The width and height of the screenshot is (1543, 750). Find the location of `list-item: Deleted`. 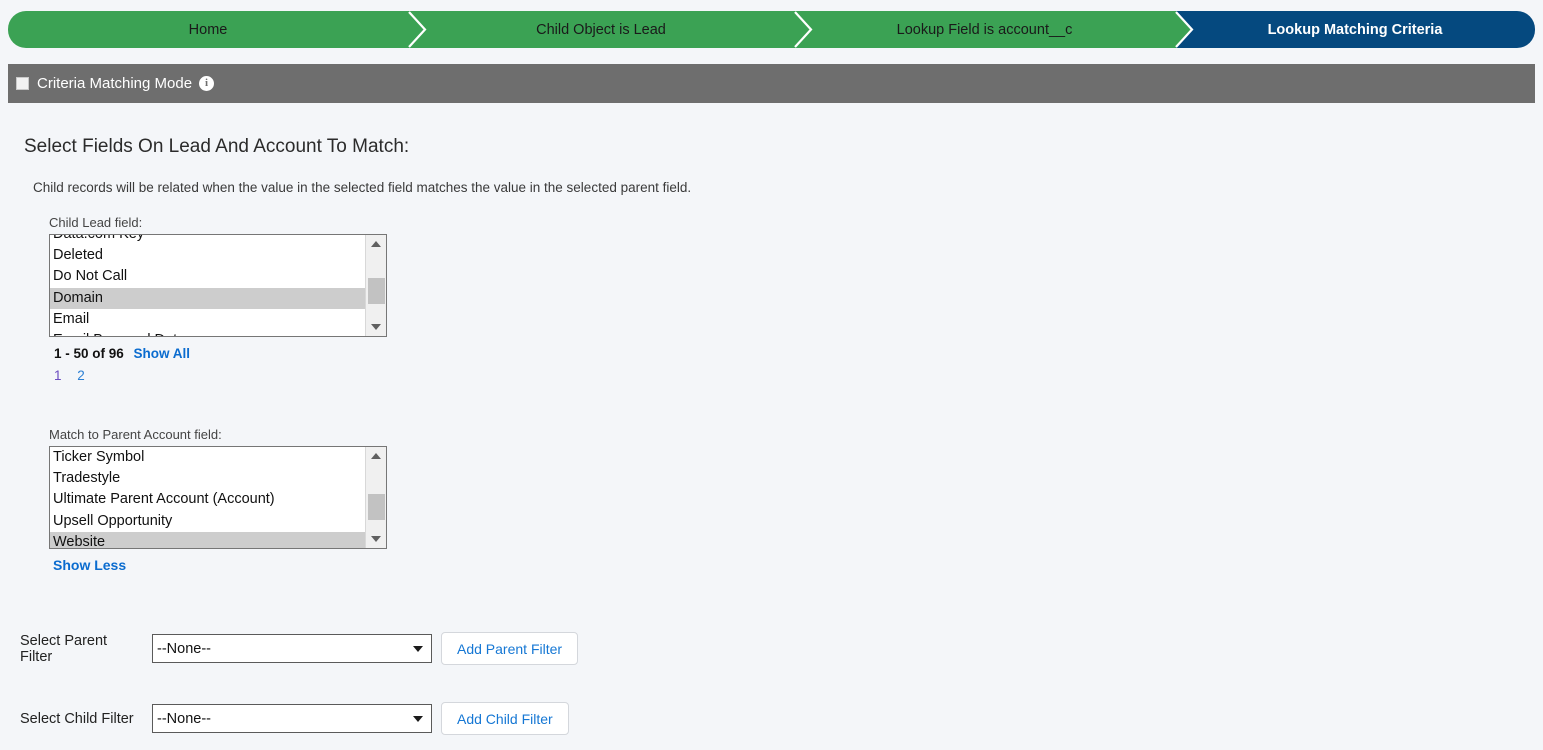

list-item: Deleted is located at coordinates (208, 255).